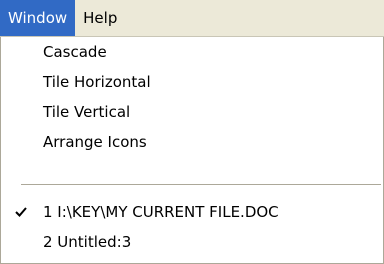  Describe the element at coordinates (192, 142) in the screenshot. I see `menu-item-arrange-icons: Arrange Icons` at that location.